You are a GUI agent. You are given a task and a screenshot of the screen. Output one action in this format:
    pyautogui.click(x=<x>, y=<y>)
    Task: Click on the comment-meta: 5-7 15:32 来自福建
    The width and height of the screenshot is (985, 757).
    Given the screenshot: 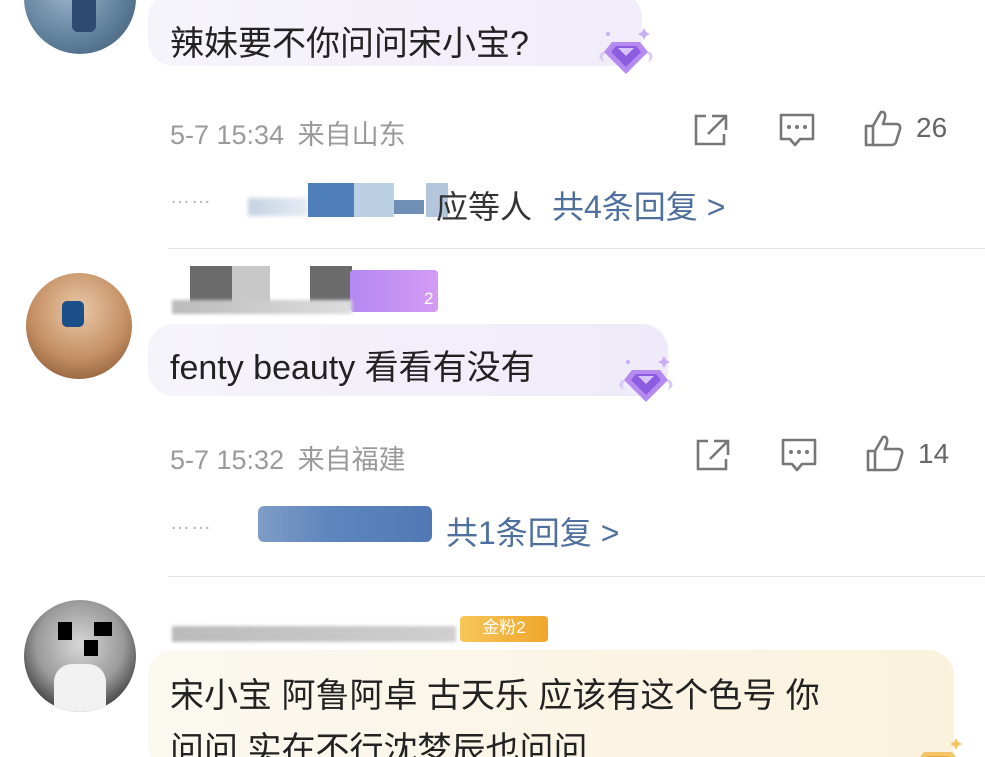 What is the action you would take?
    pyautogui.click(x=288, y=457)
    